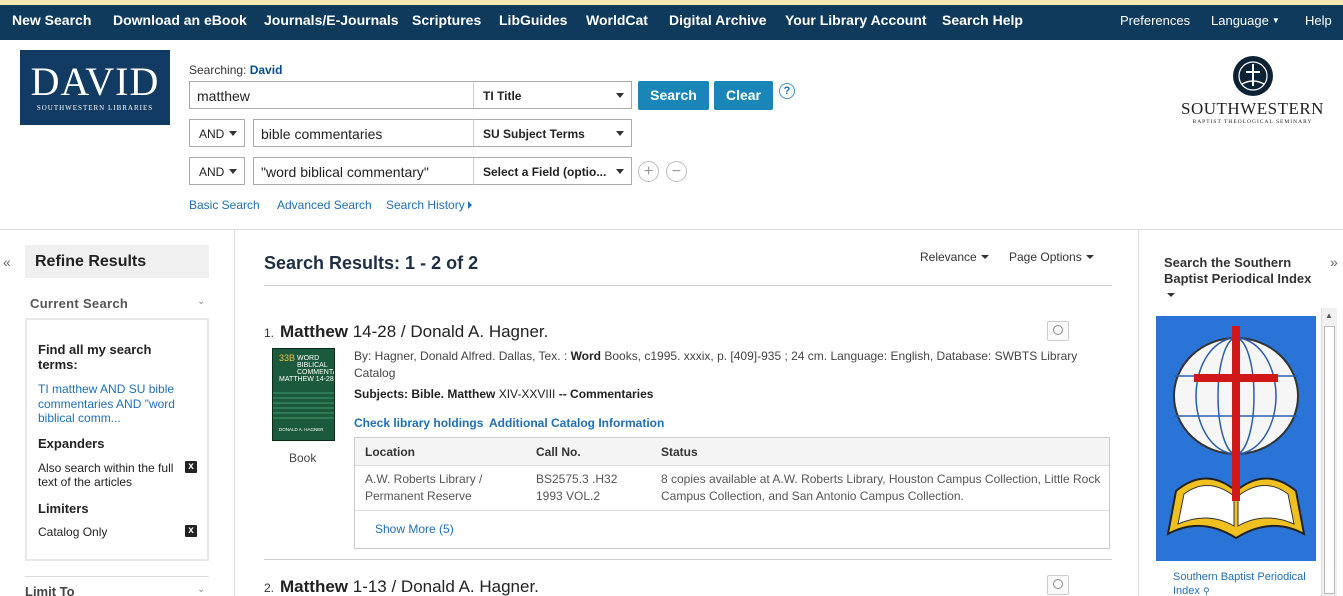 The width and height of the screenshot is (1343, 596). Describe the element at coordinates (676, 171) in the screenshot. I see `remove-row-icon: −` at that location.